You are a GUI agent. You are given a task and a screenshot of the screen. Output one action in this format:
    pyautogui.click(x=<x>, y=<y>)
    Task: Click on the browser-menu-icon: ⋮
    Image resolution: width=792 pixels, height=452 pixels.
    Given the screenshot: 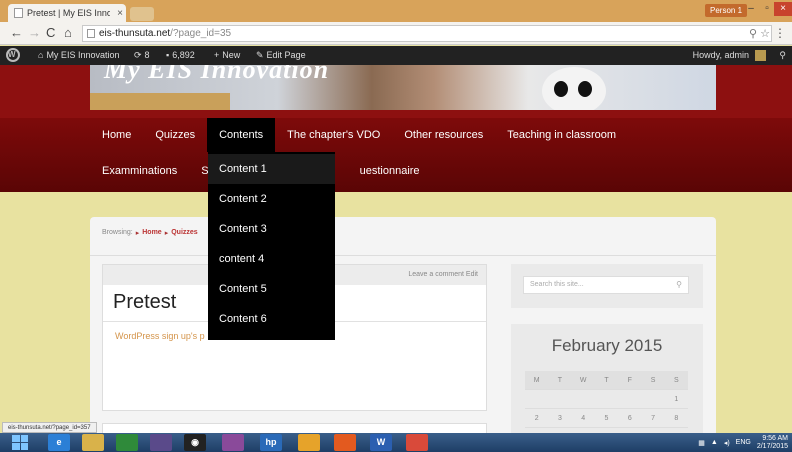 What is the action you would take?
    pyautogui.click(x=780, y=33)
    